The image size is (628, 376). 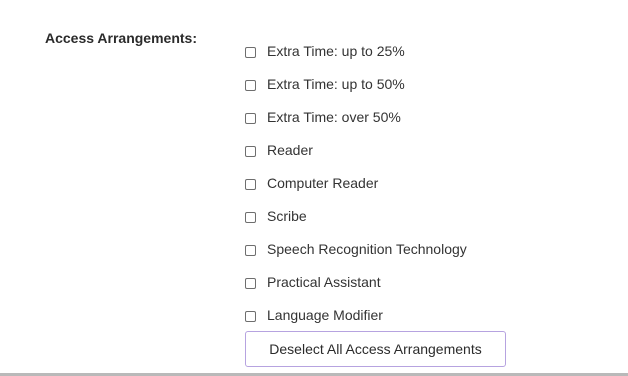 I want to click on option-extra-time-50: Extra Time: up to 50%, so click(x=356, y=85).